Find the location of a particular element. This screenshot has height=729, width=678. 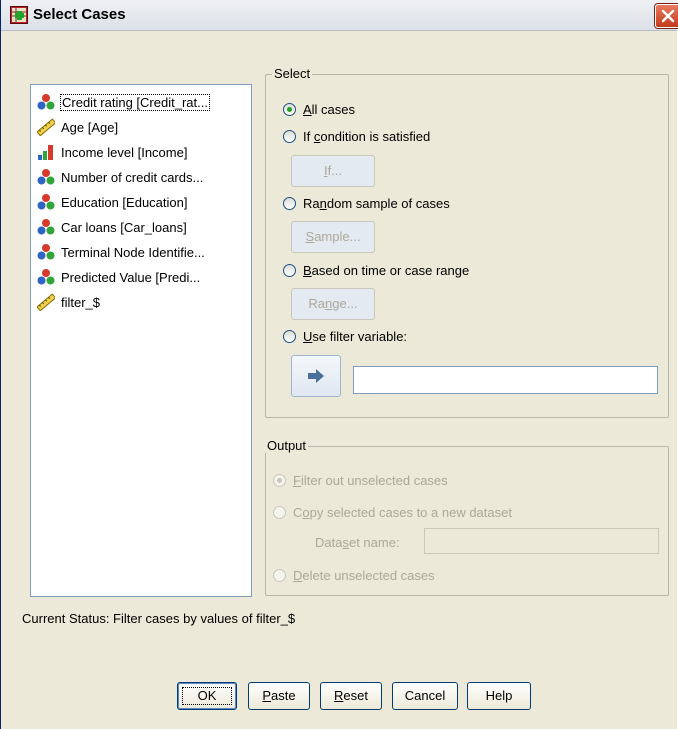

paste-button: Paste is located at coordinates (279, 696).